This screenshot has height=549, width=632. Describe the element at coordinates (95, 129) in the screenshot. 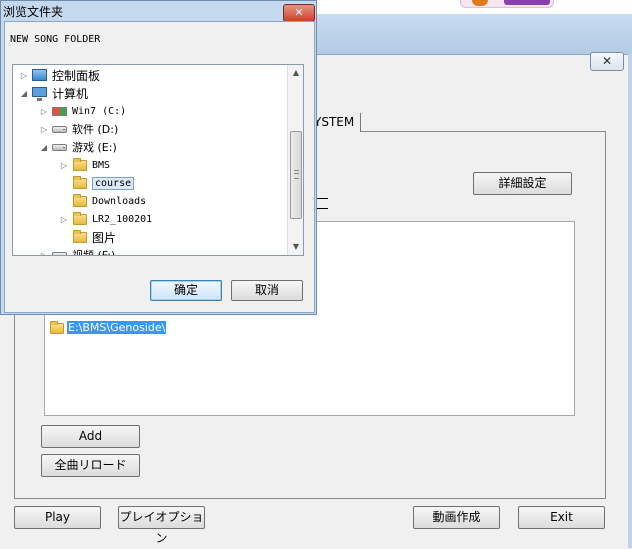

I see `tree-item-label: 软件 (D:)` at that location.